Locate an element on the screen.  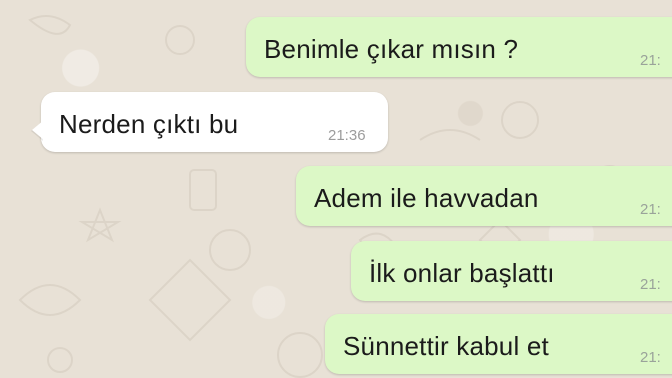
message-text: Nerden çıktı bu is located at coordinates (149, 124).